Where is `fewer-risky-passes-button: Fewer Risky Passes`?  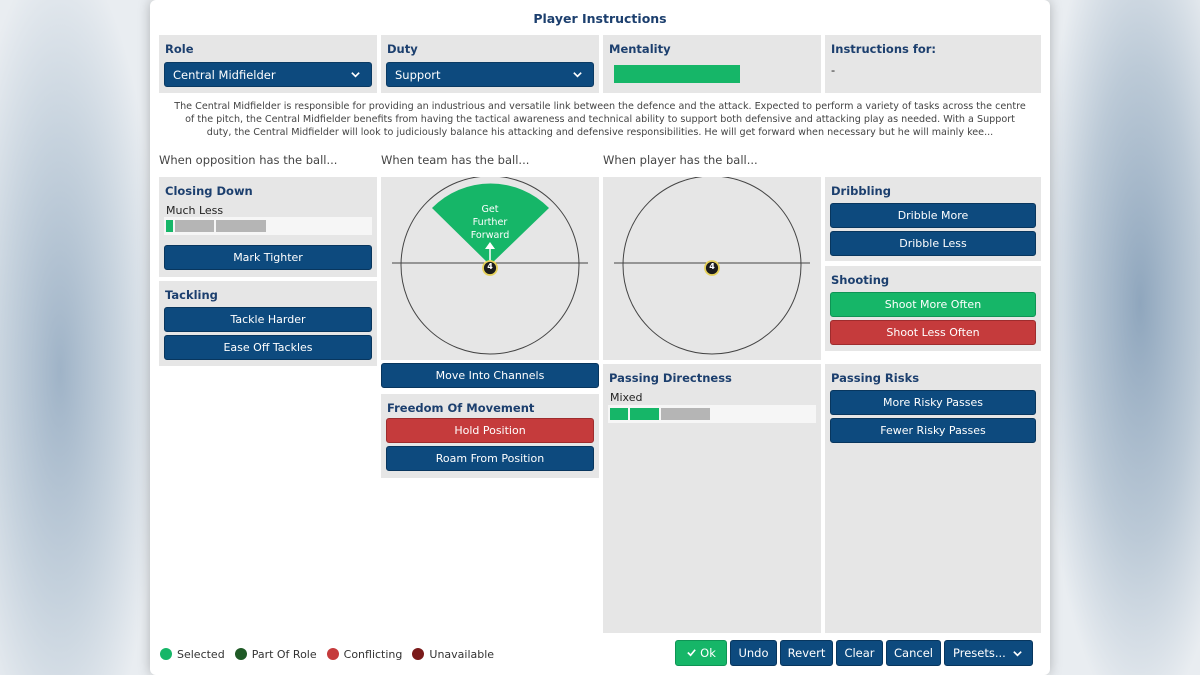 fewer-risky-passes-button: Fewer Risky Passes is located at coordinates (933, 430).